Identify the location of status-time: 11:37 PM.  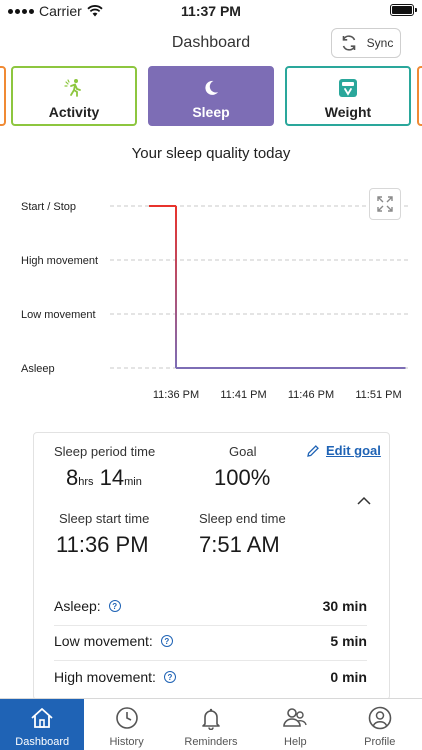
(211, 11).